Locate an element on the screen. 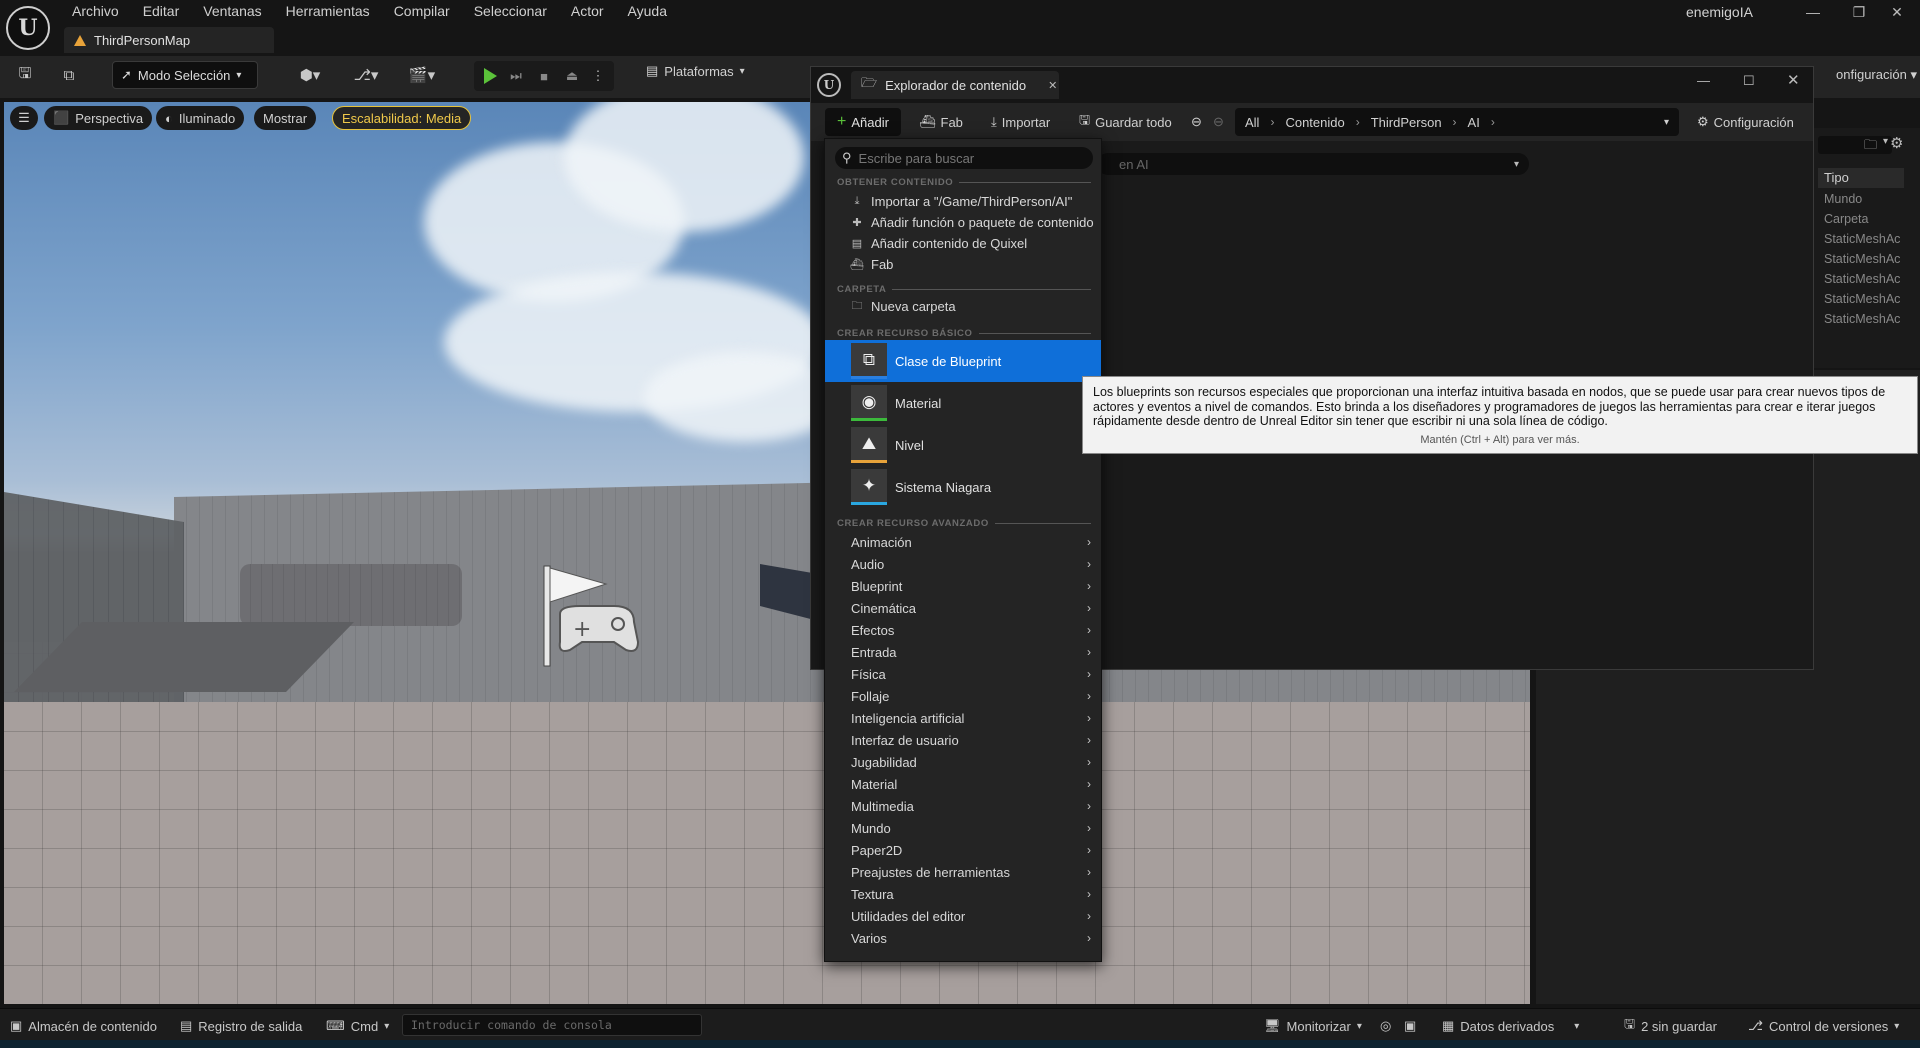 This screenshot has width=1920, height=1048. advanced-category-item: Material › is located at coordinates (963, 784).